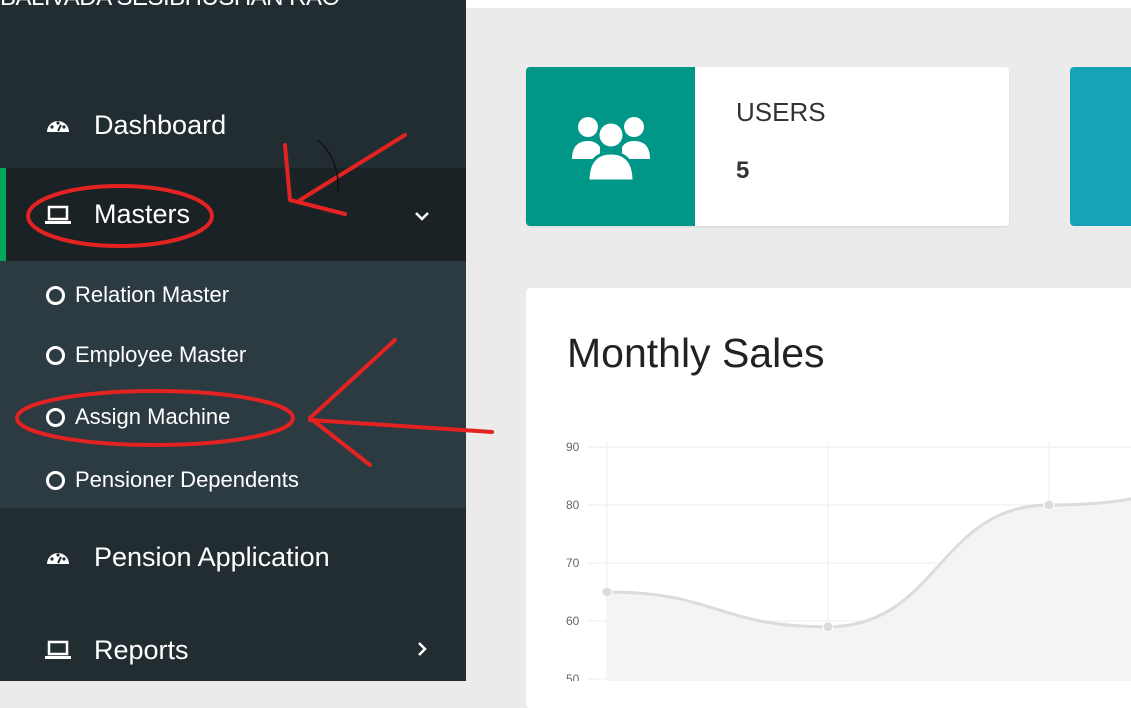 Image resolution: width=1131 pixels, height=708 pixels. What do you see at coordinates (422, 215) in the screenshot?
I see `chevron-down-icon` at bounding box center [422, 215].